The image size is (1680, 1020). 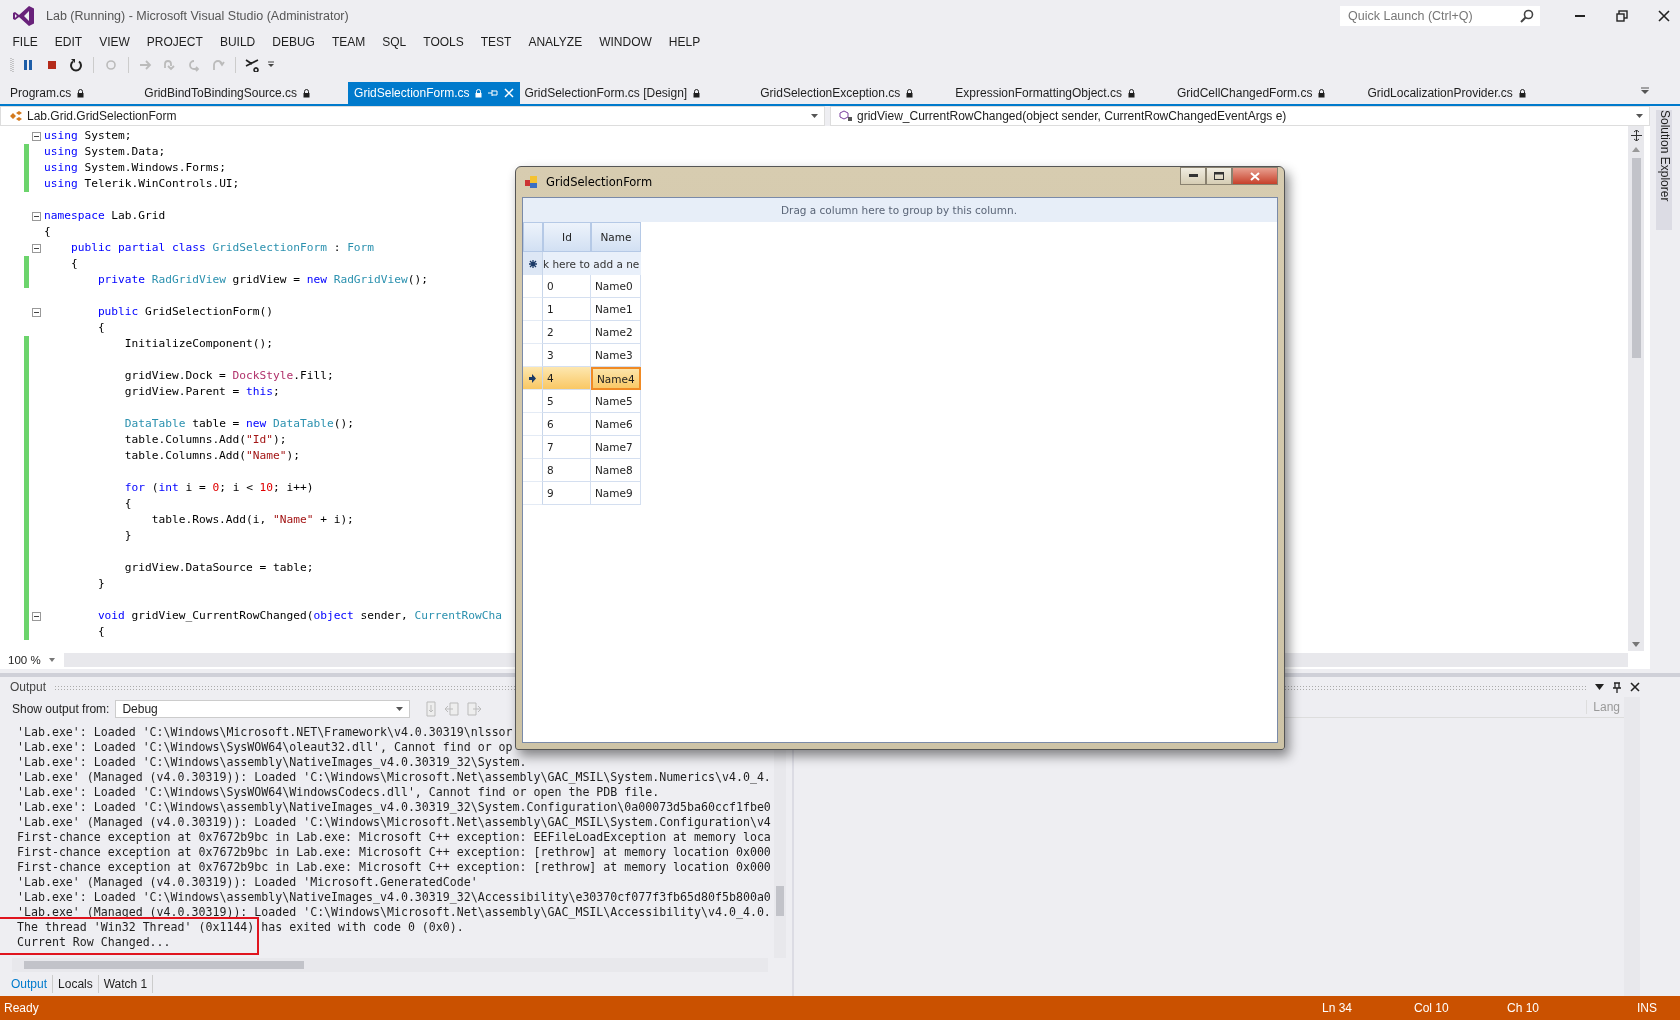 I want to click on menu-item: TEST, so click(x=496, y=42).